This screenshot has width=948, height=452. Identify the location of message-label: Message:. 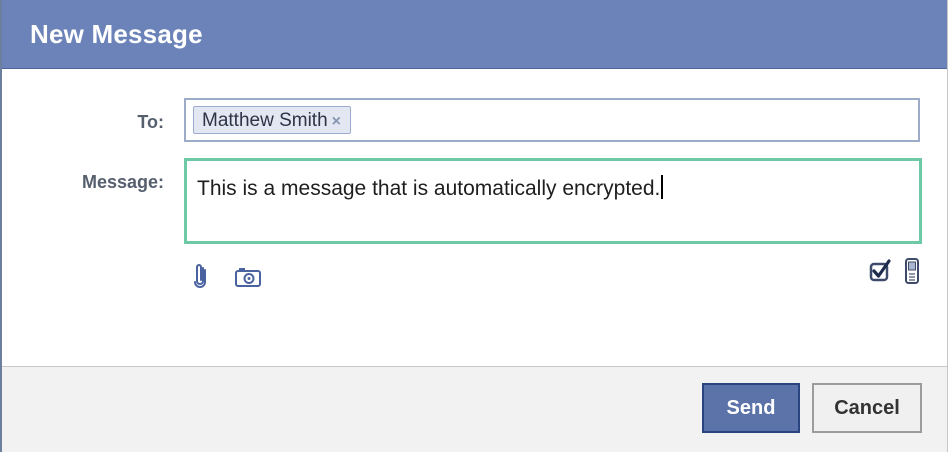
(122, 182).